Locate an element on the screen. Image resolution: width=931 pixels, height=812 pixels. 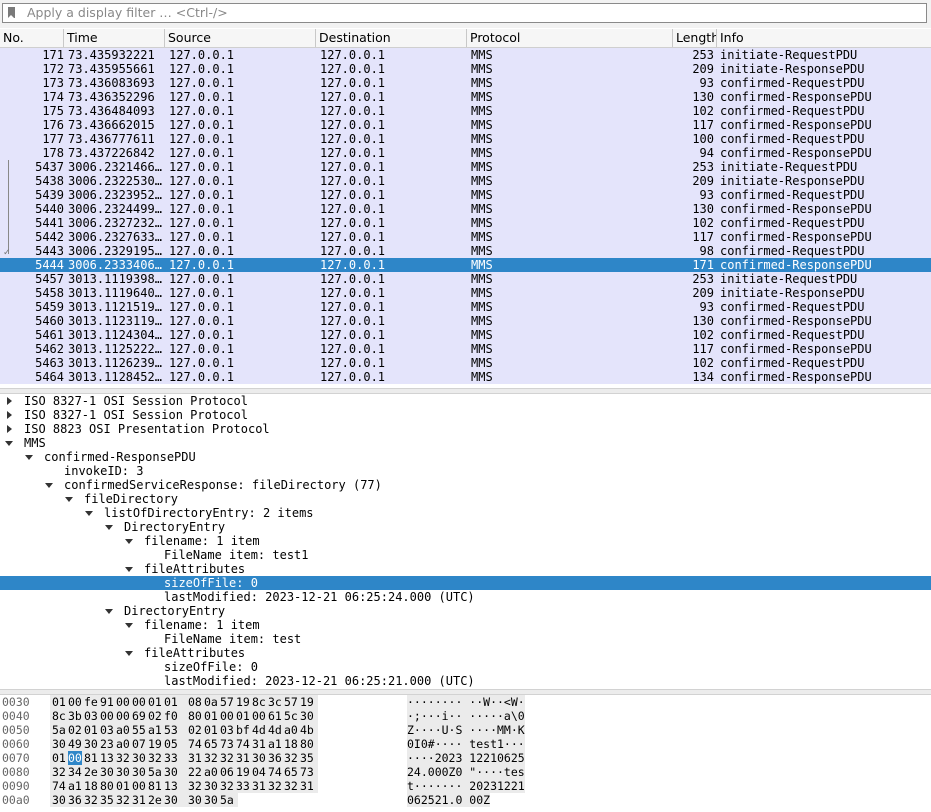
hex-byte: 33 is located at coordinates (171, 758).